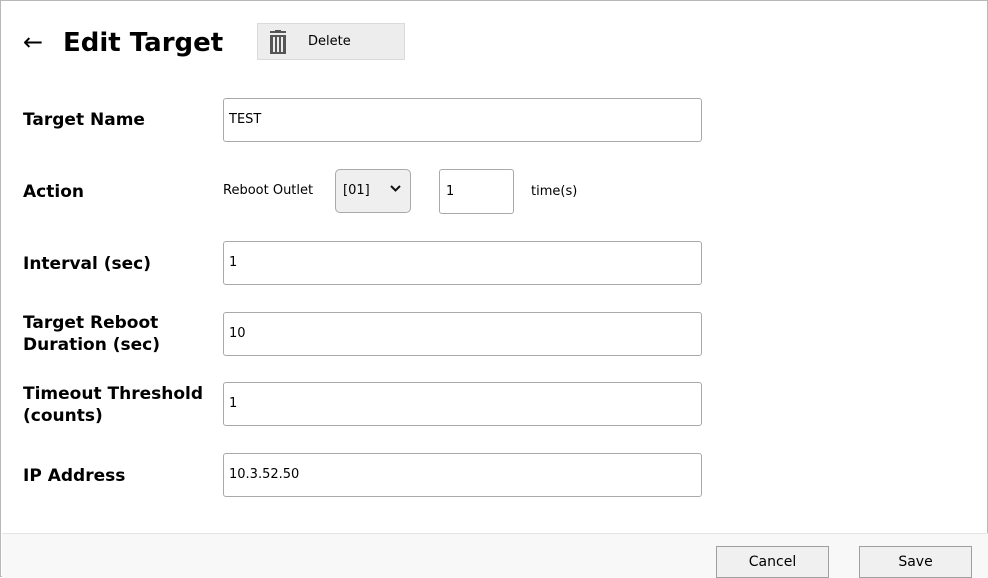 This screenshot has width=988, height=578. I want to click on target-name-label: Target Name, so click(84, 120).